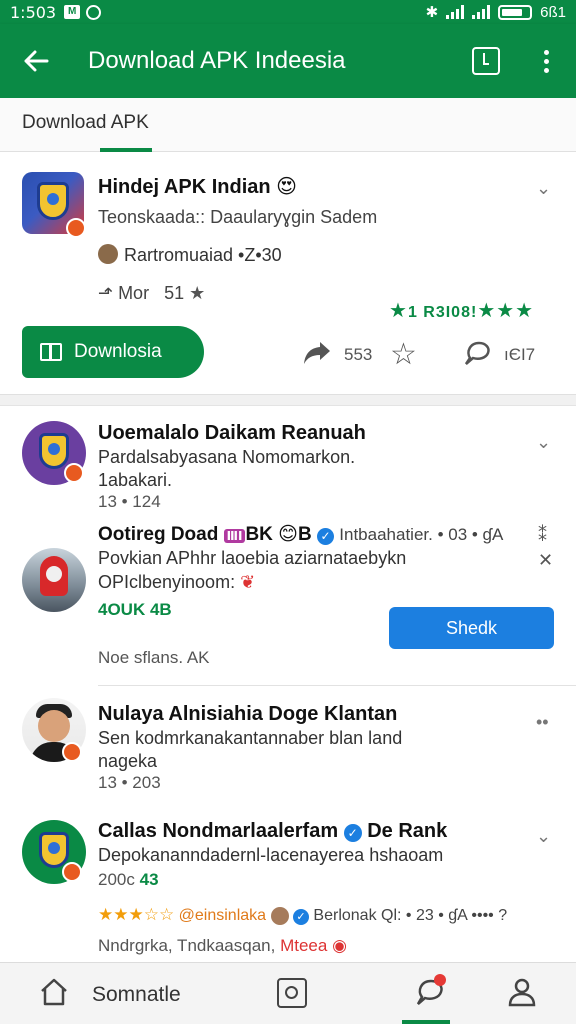  I want to click on tab-download-apk: Download APK, so click(85, 123).